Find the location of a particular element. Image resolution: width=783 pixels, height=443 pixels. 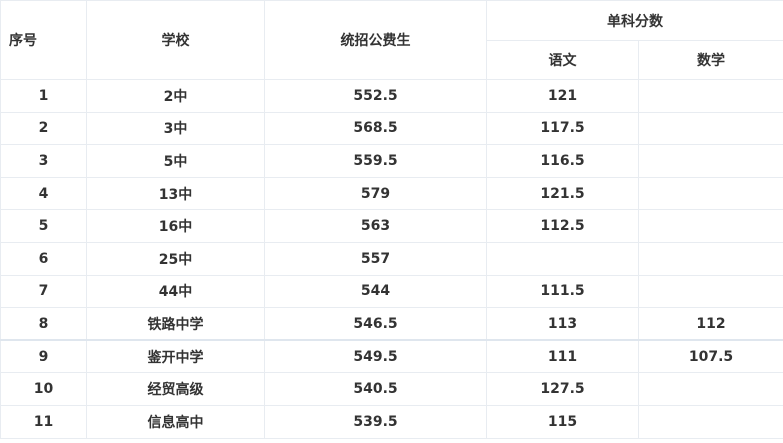

cell-school: 13中 is located at coordinates (175, 193).